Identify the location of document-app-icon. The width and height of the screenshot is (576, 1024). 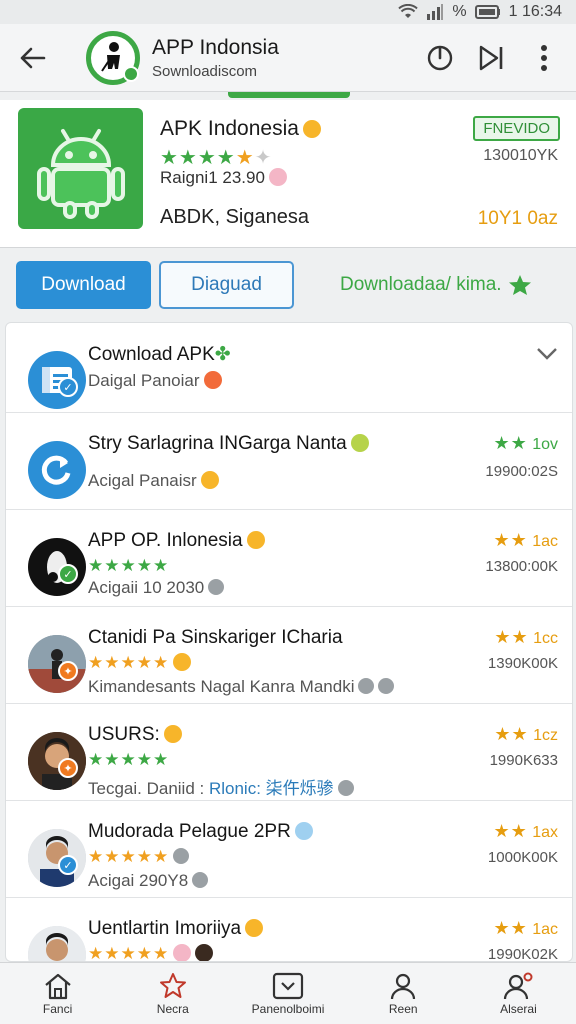
(57, 380).